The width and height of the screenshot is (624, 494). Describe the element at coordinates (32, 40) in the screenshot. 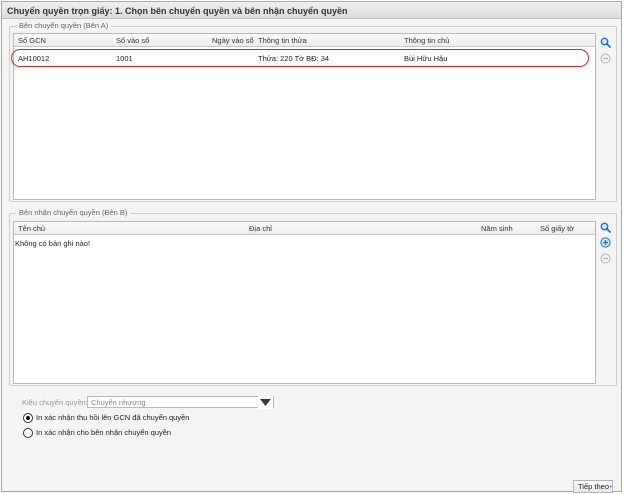

I see `col-so-gcn: Số GCN` at that location.